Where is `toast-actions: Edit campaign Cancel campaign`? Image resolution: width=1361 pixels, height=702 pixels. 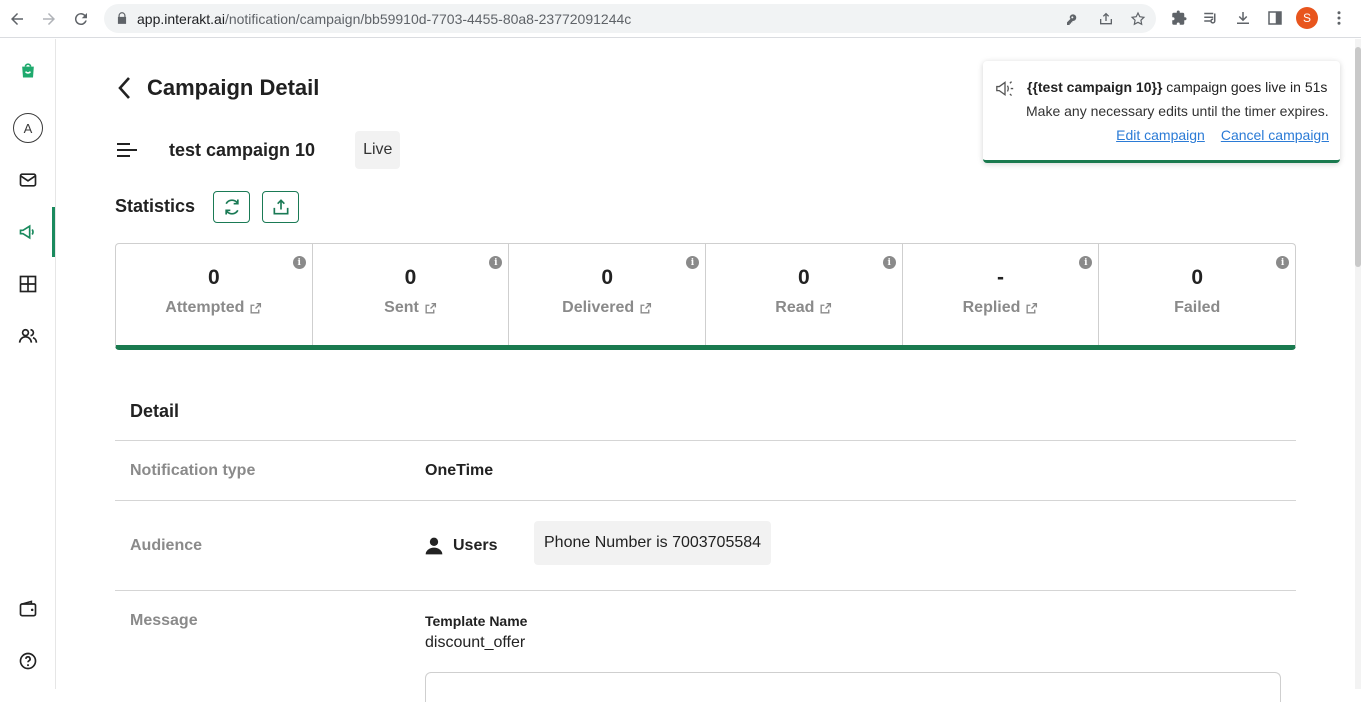
toast-actions: Edit campaign Cancel campaign is located at coordinates (1222, 135).